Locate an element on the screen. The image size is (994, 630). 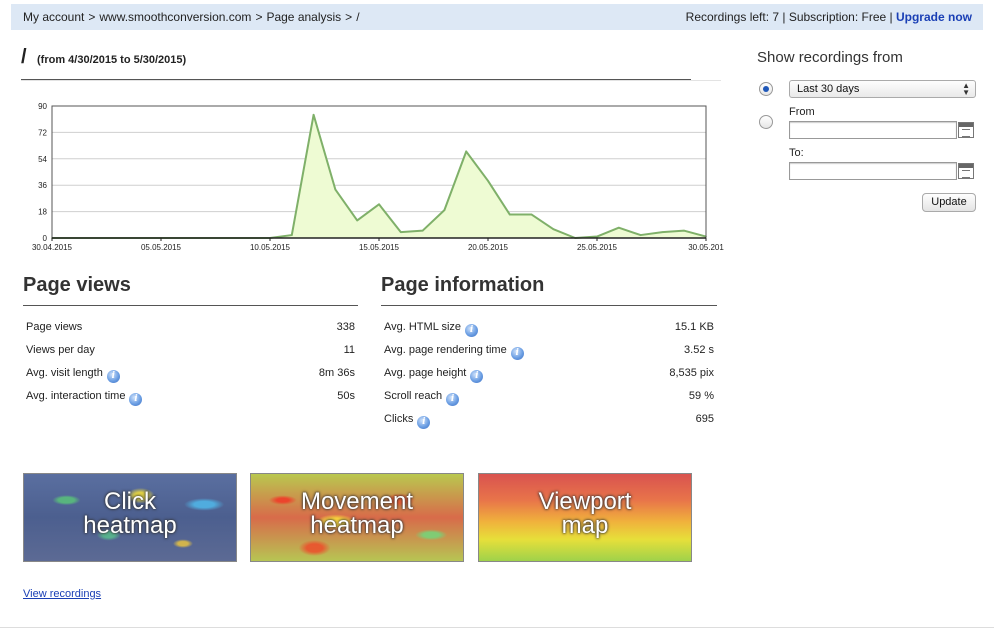
date-range: (from 4/30/2015 to 5/30/2015) is located at coordinates (112, 60).